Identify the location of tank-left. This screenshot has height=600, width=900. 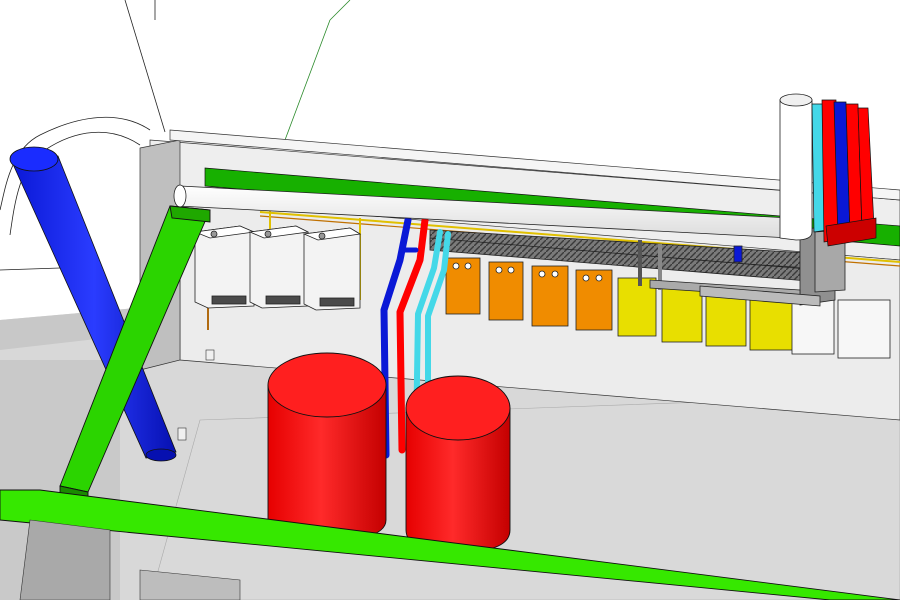
(327, 446).